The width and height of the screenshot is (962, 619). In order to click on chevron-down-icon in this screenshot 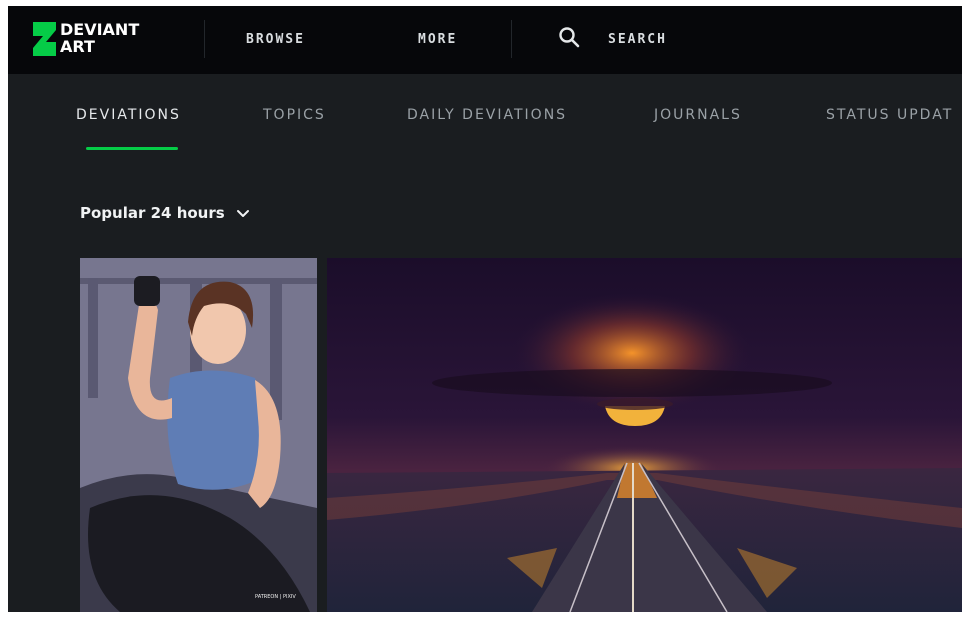, I will do `click(242, 213)`.